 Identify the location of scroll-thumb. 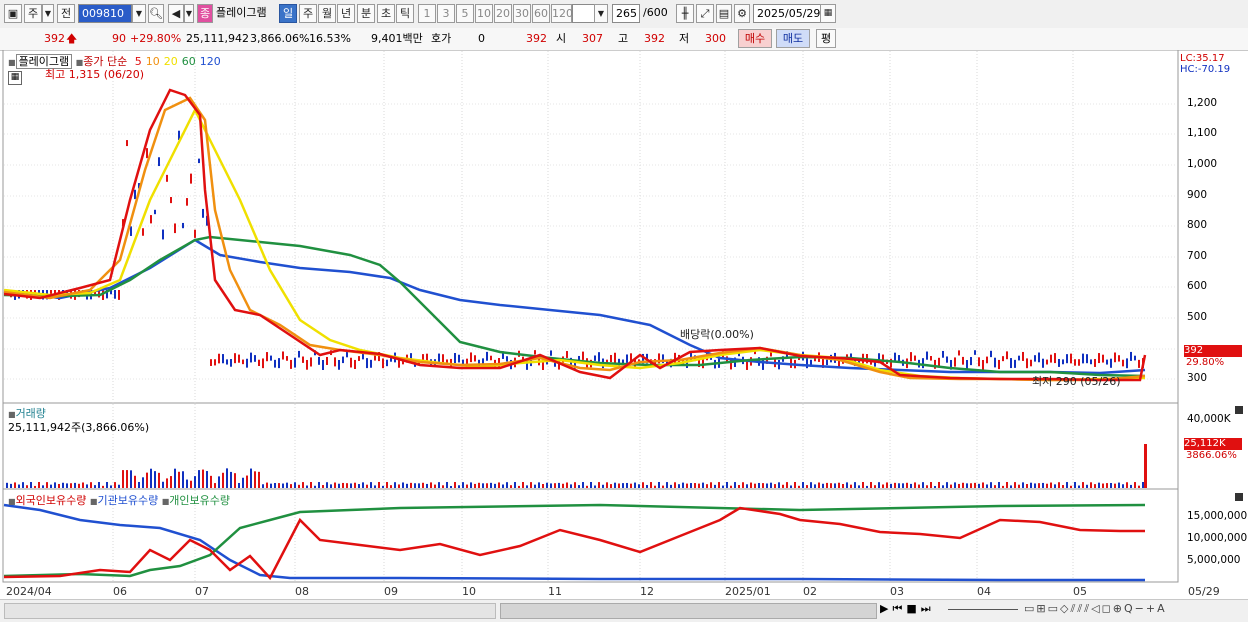
(688, 611).